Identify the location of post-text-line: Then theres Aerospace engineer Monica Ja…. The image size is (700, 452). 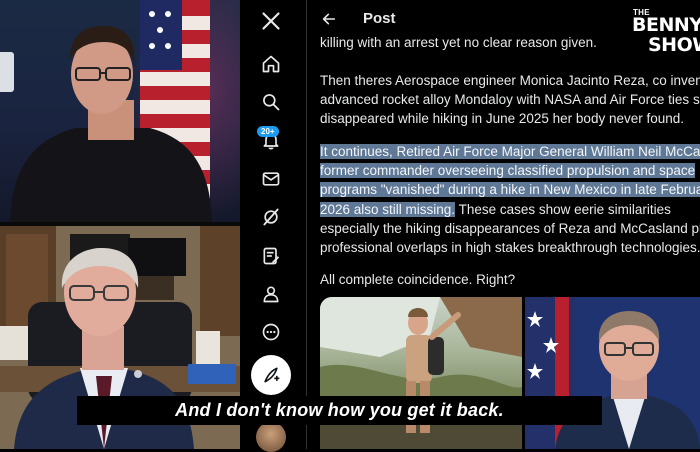
(510, 80).